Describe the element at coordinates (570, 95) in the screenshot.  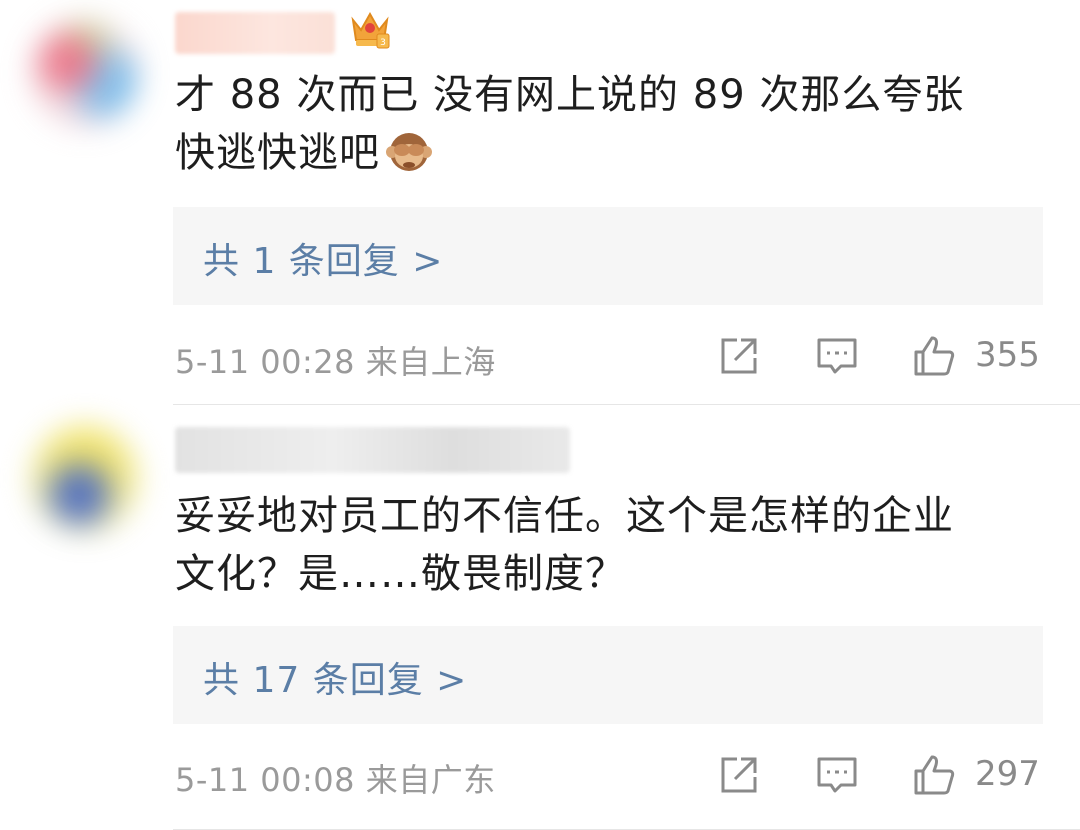
I see `comment-text-line: 才 88 次而已 没有网上说的 89 次那么夸张` at that location.